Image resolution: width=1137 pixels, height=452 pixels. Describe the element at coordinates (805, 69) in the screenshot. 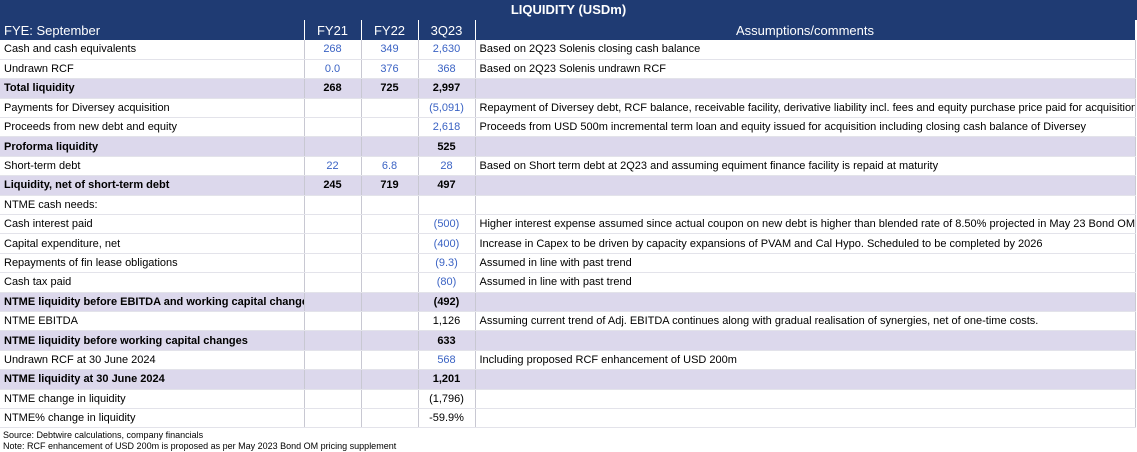

I see `row-comment: Based on 2Q23 Solenis undrawn RCF` at that location.